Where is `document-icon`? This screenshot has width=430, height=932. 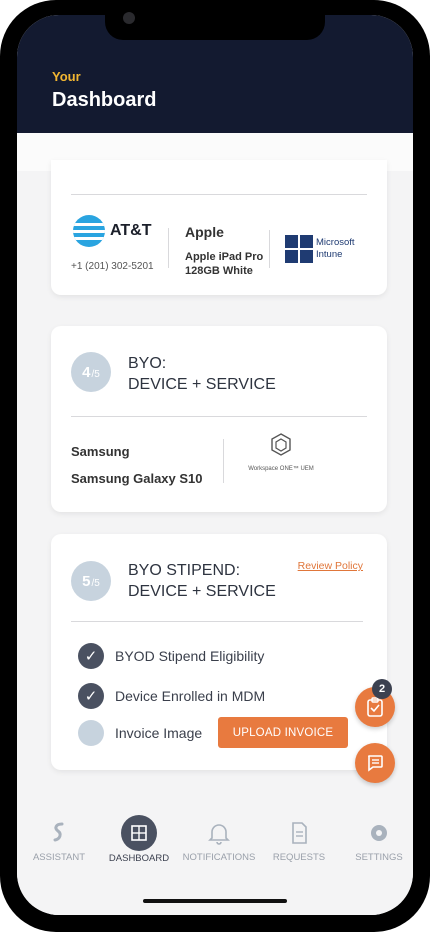
document-icon is located at coordinates (299, 833).